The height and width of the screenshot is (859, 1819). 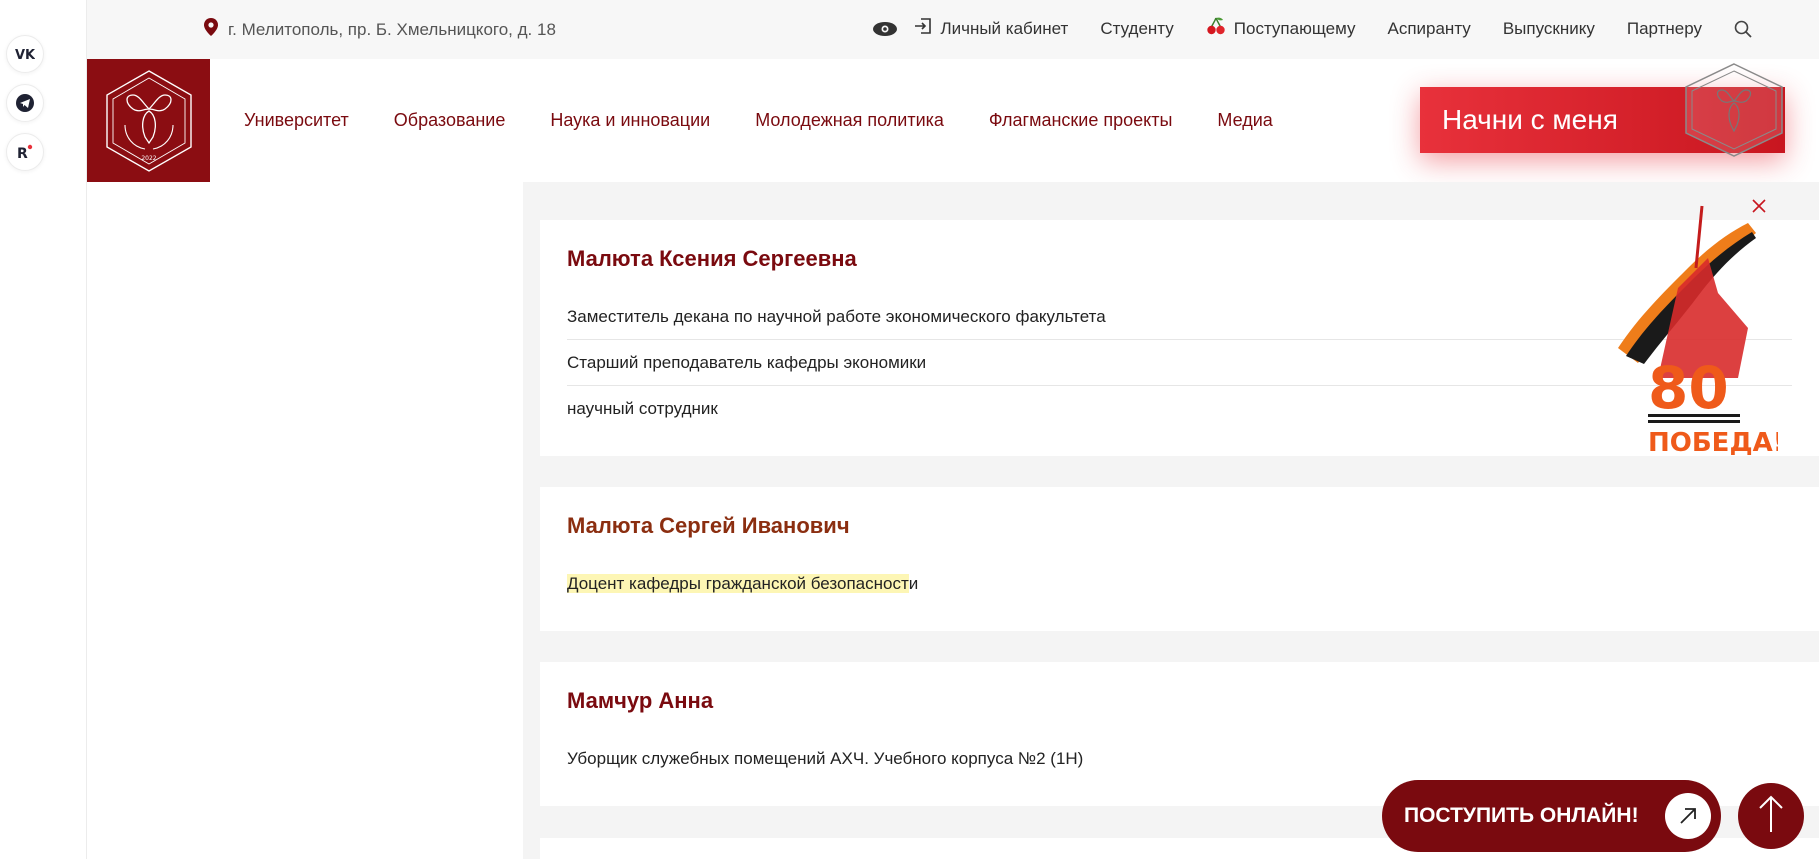 What do you see at coordinates (1136, 29) in the screenshot?
I see `student-link: Студенту` at bounding box center [1136, 29].